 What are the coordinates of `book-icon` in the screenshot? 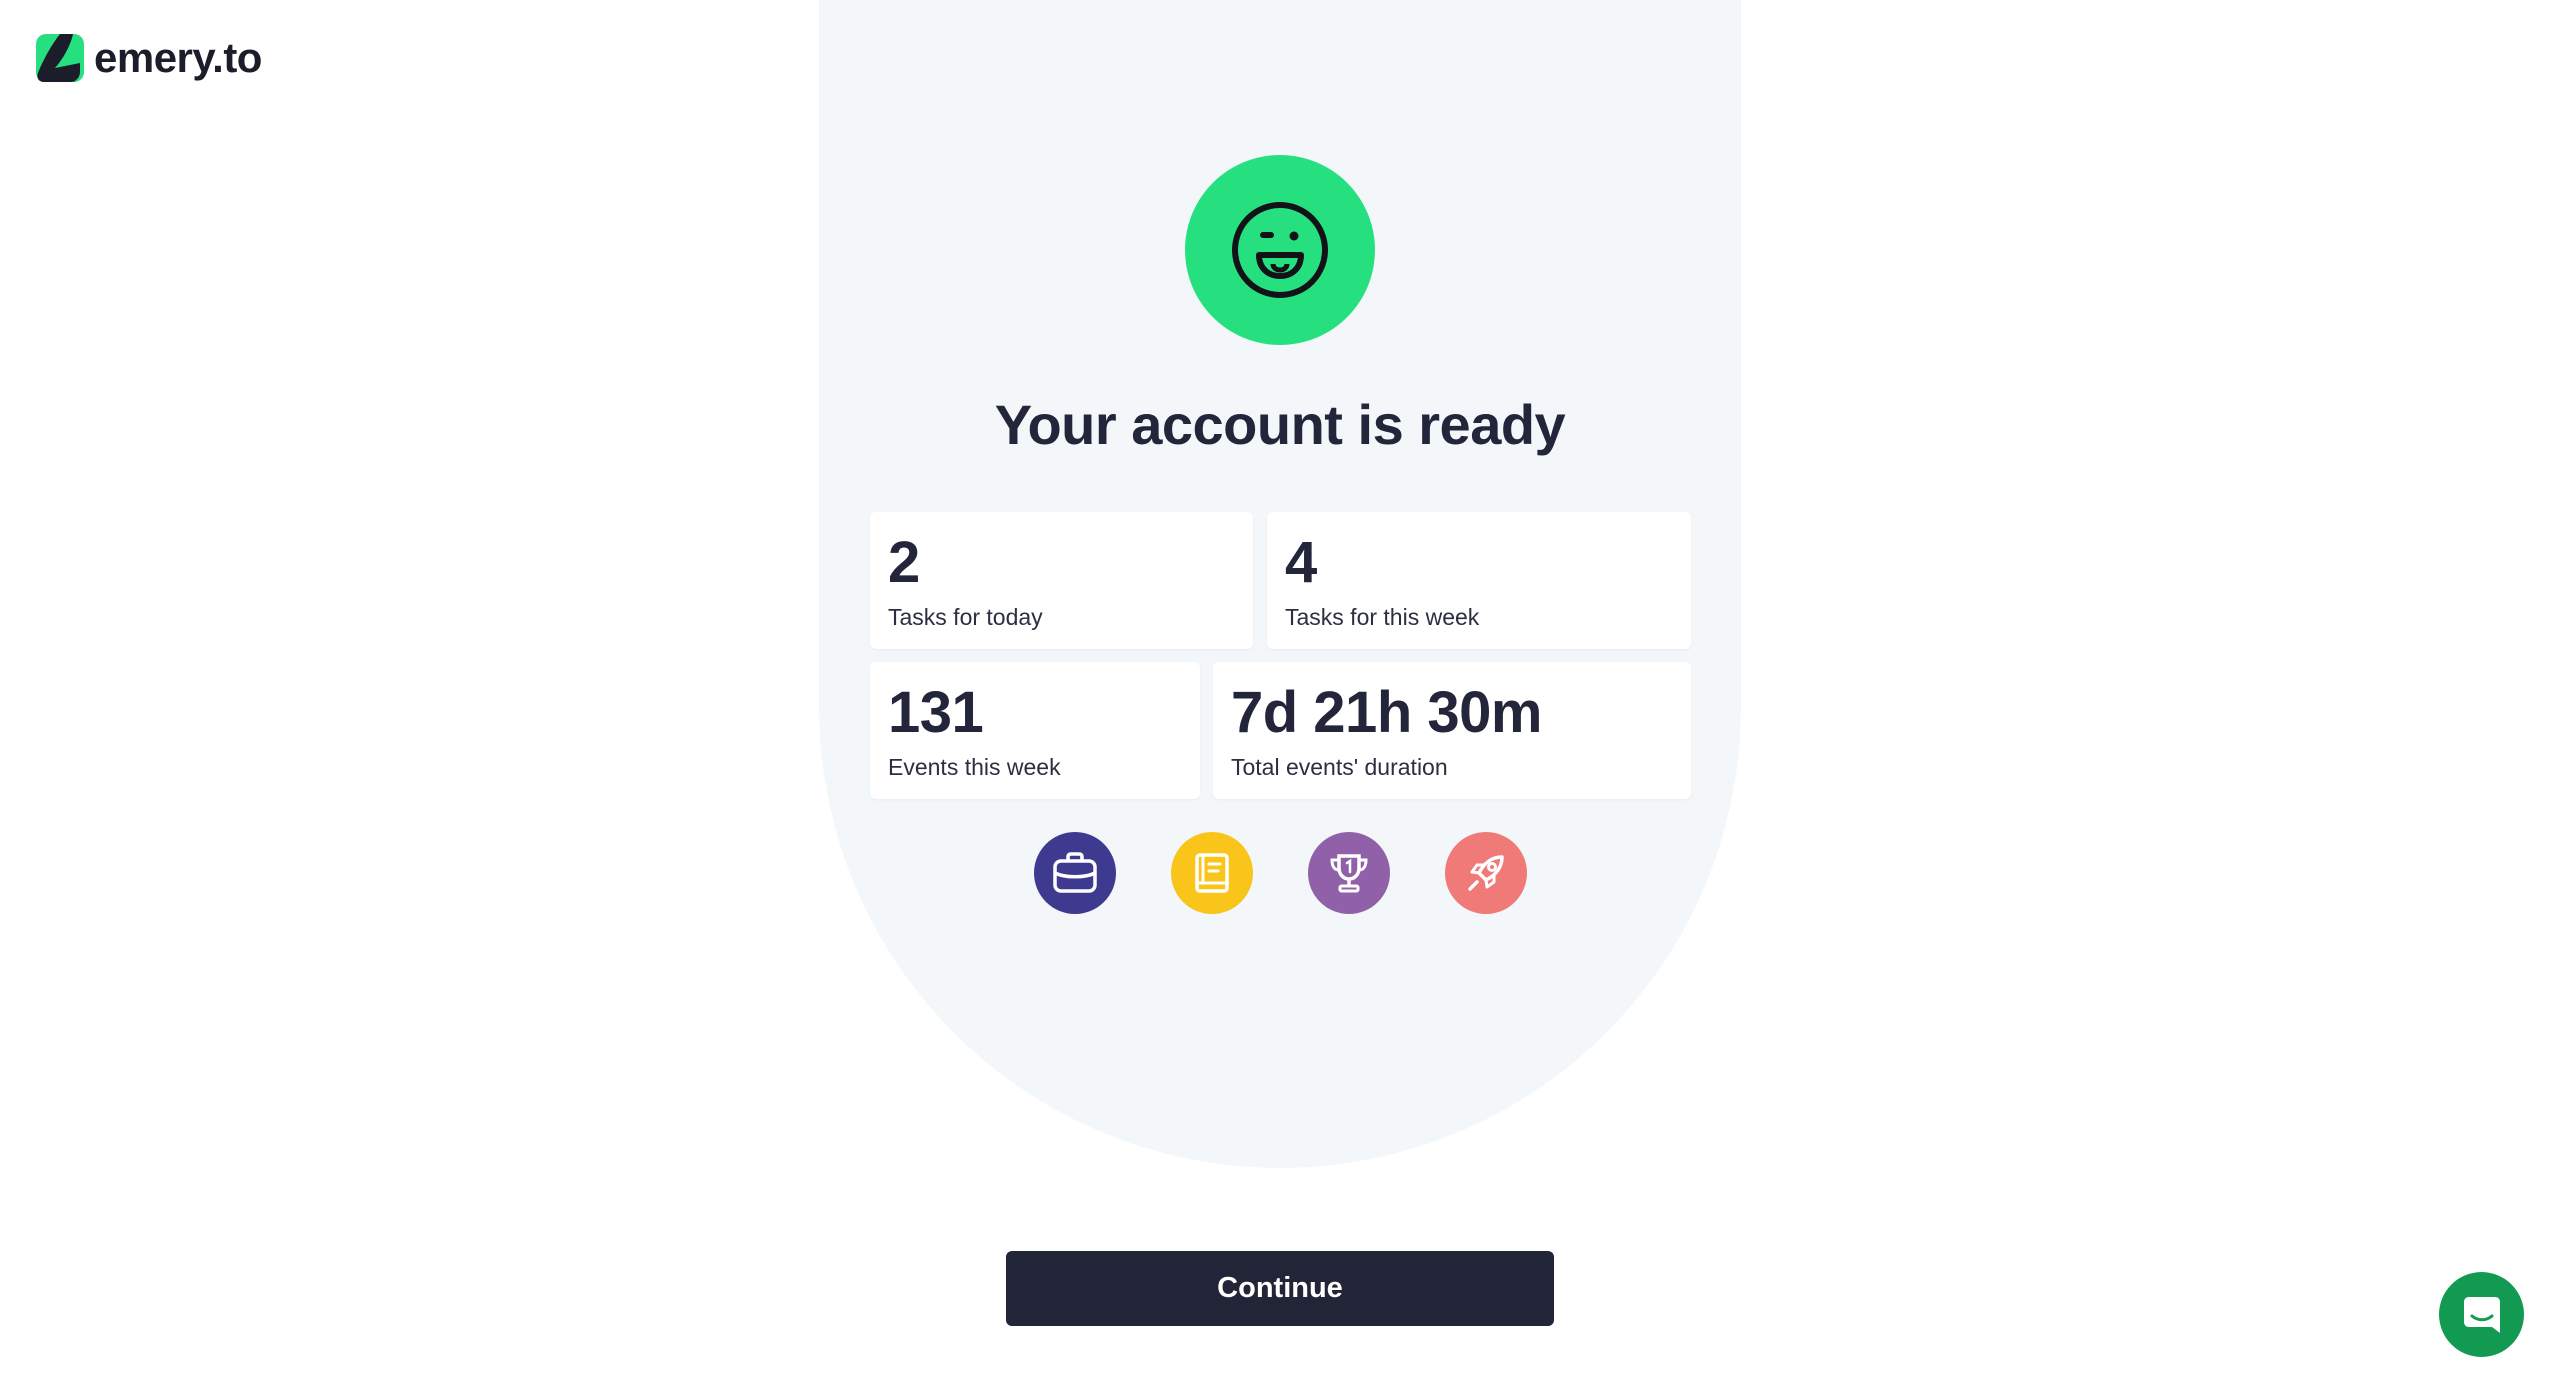 It's located at (1212, 873).